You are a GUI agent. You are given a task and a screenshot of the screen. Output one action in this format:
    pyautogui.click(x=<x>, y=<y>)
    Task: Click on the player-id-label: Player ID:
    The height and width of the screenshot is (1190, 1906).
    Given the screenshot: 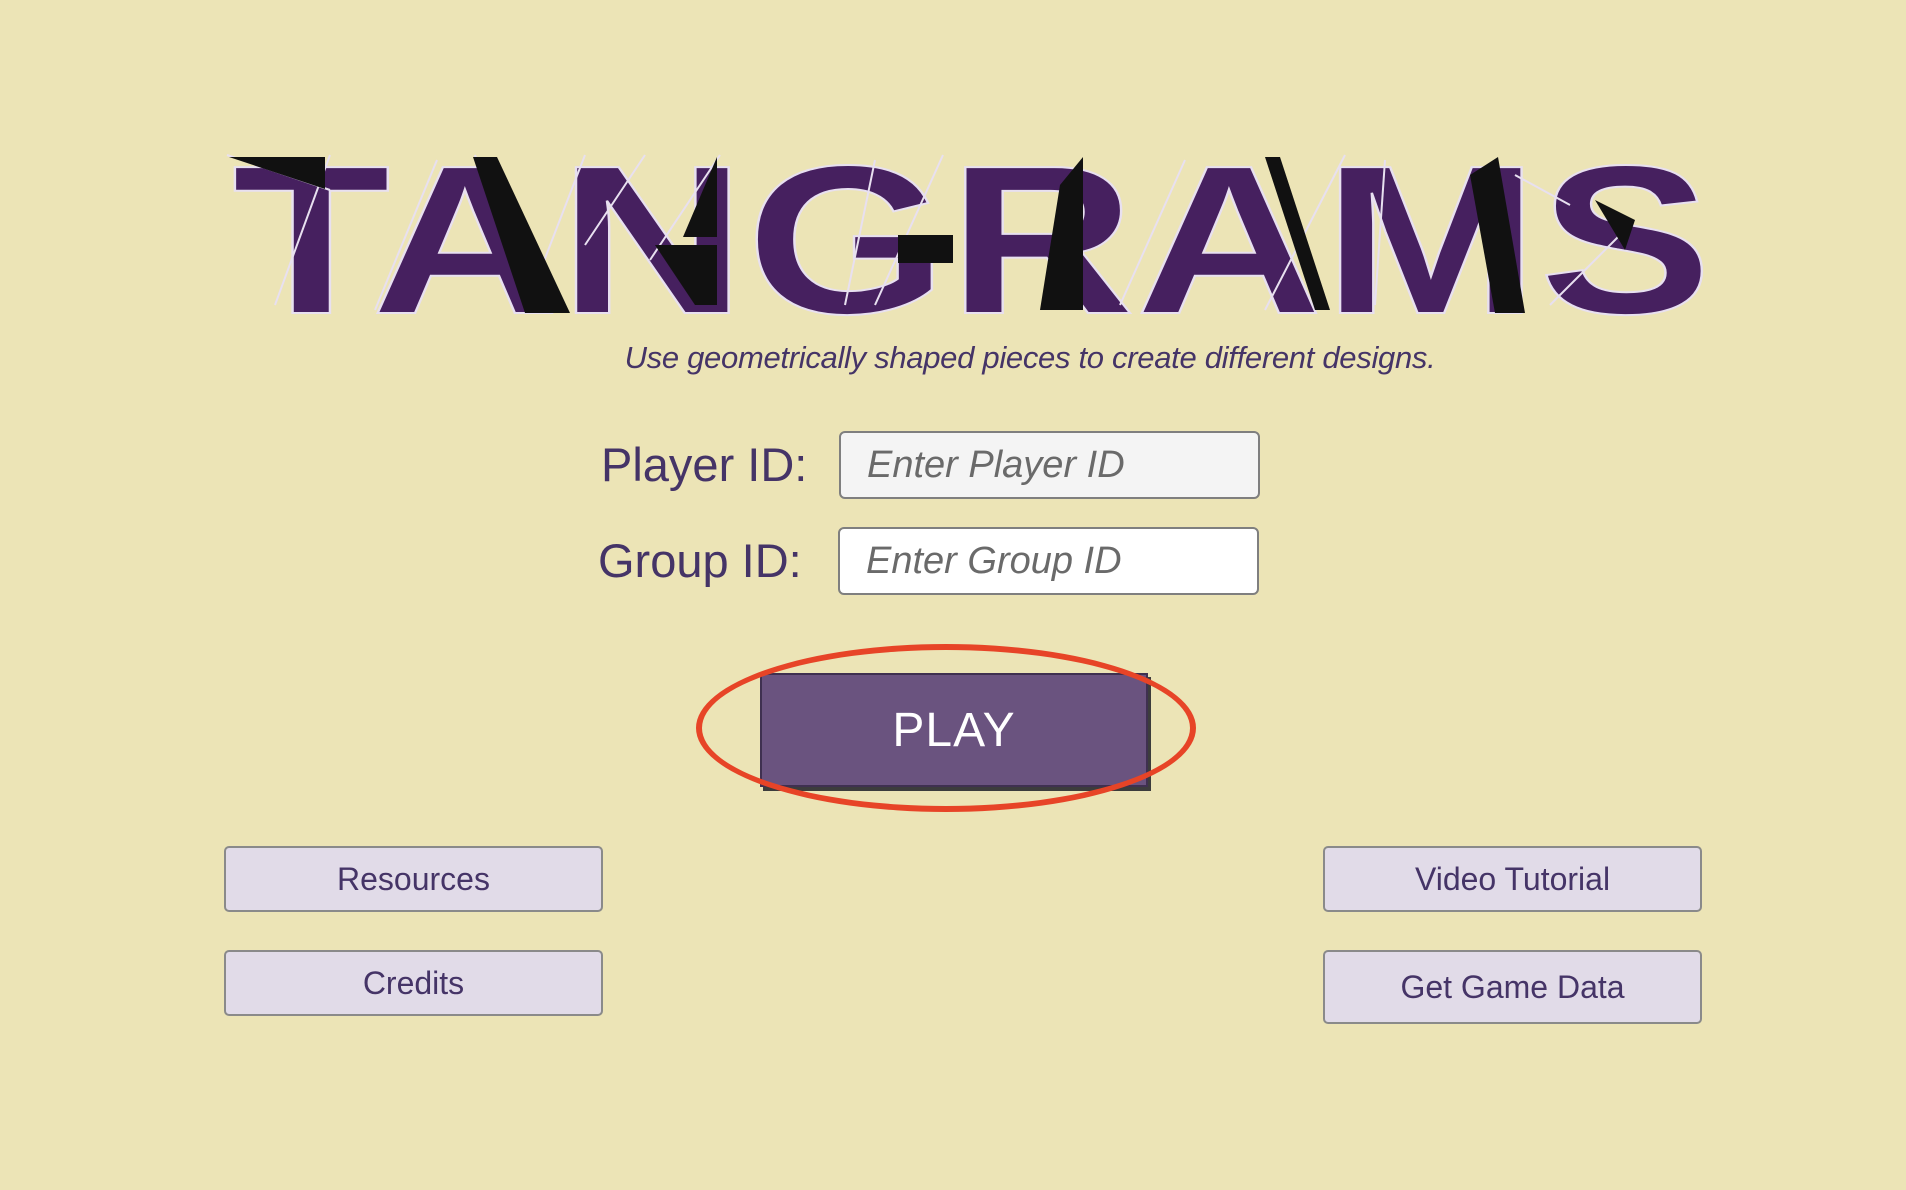 What is the action you would take?
    pyautogui.click(x=704, y=464)
    